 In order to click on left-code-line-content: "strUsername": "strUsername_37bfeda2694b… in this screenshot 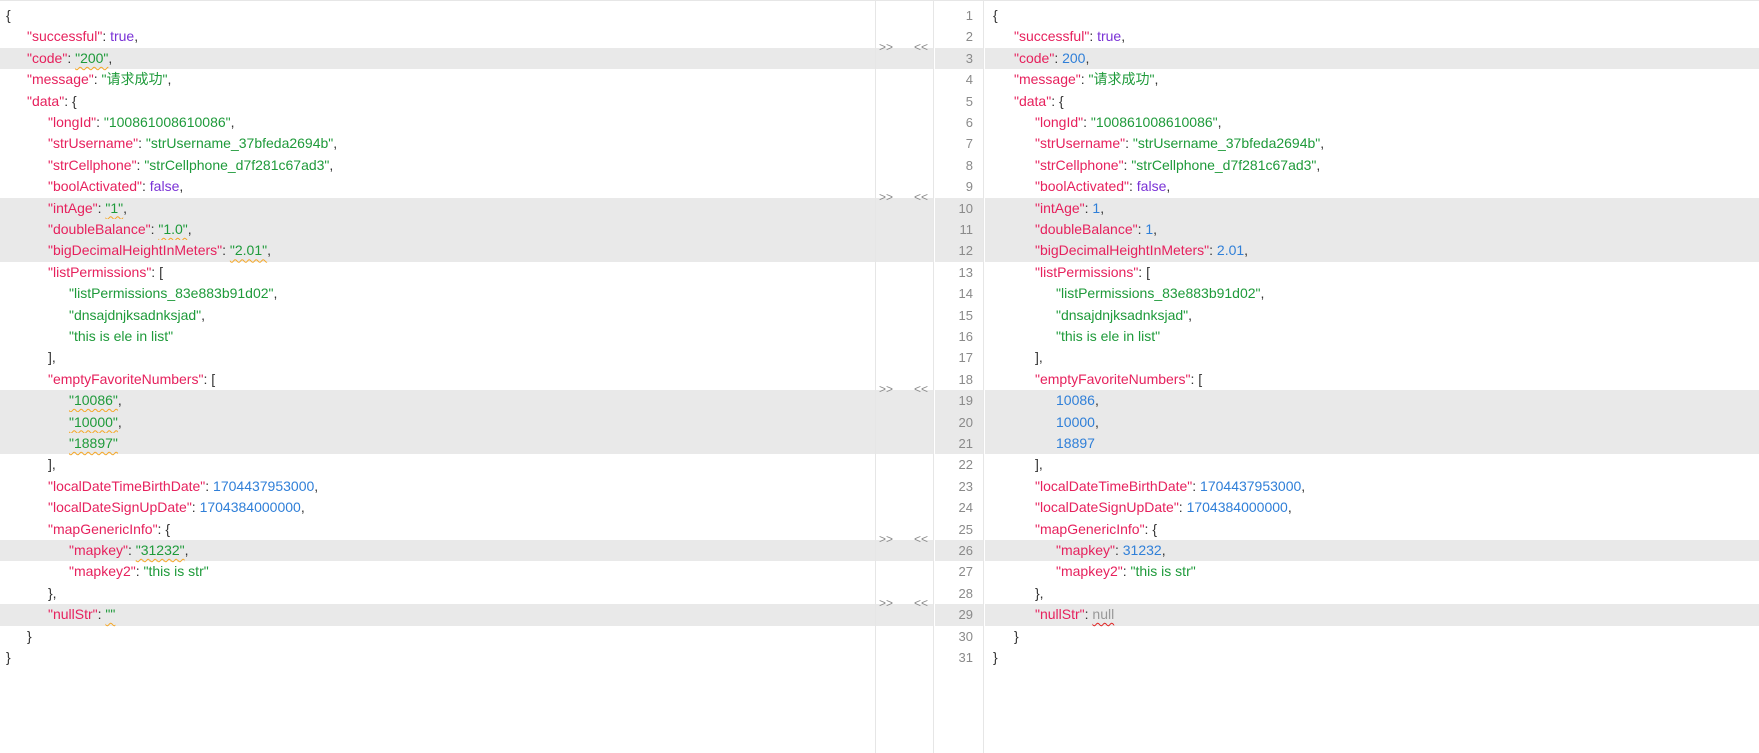, I will do `click(192, 143)`.